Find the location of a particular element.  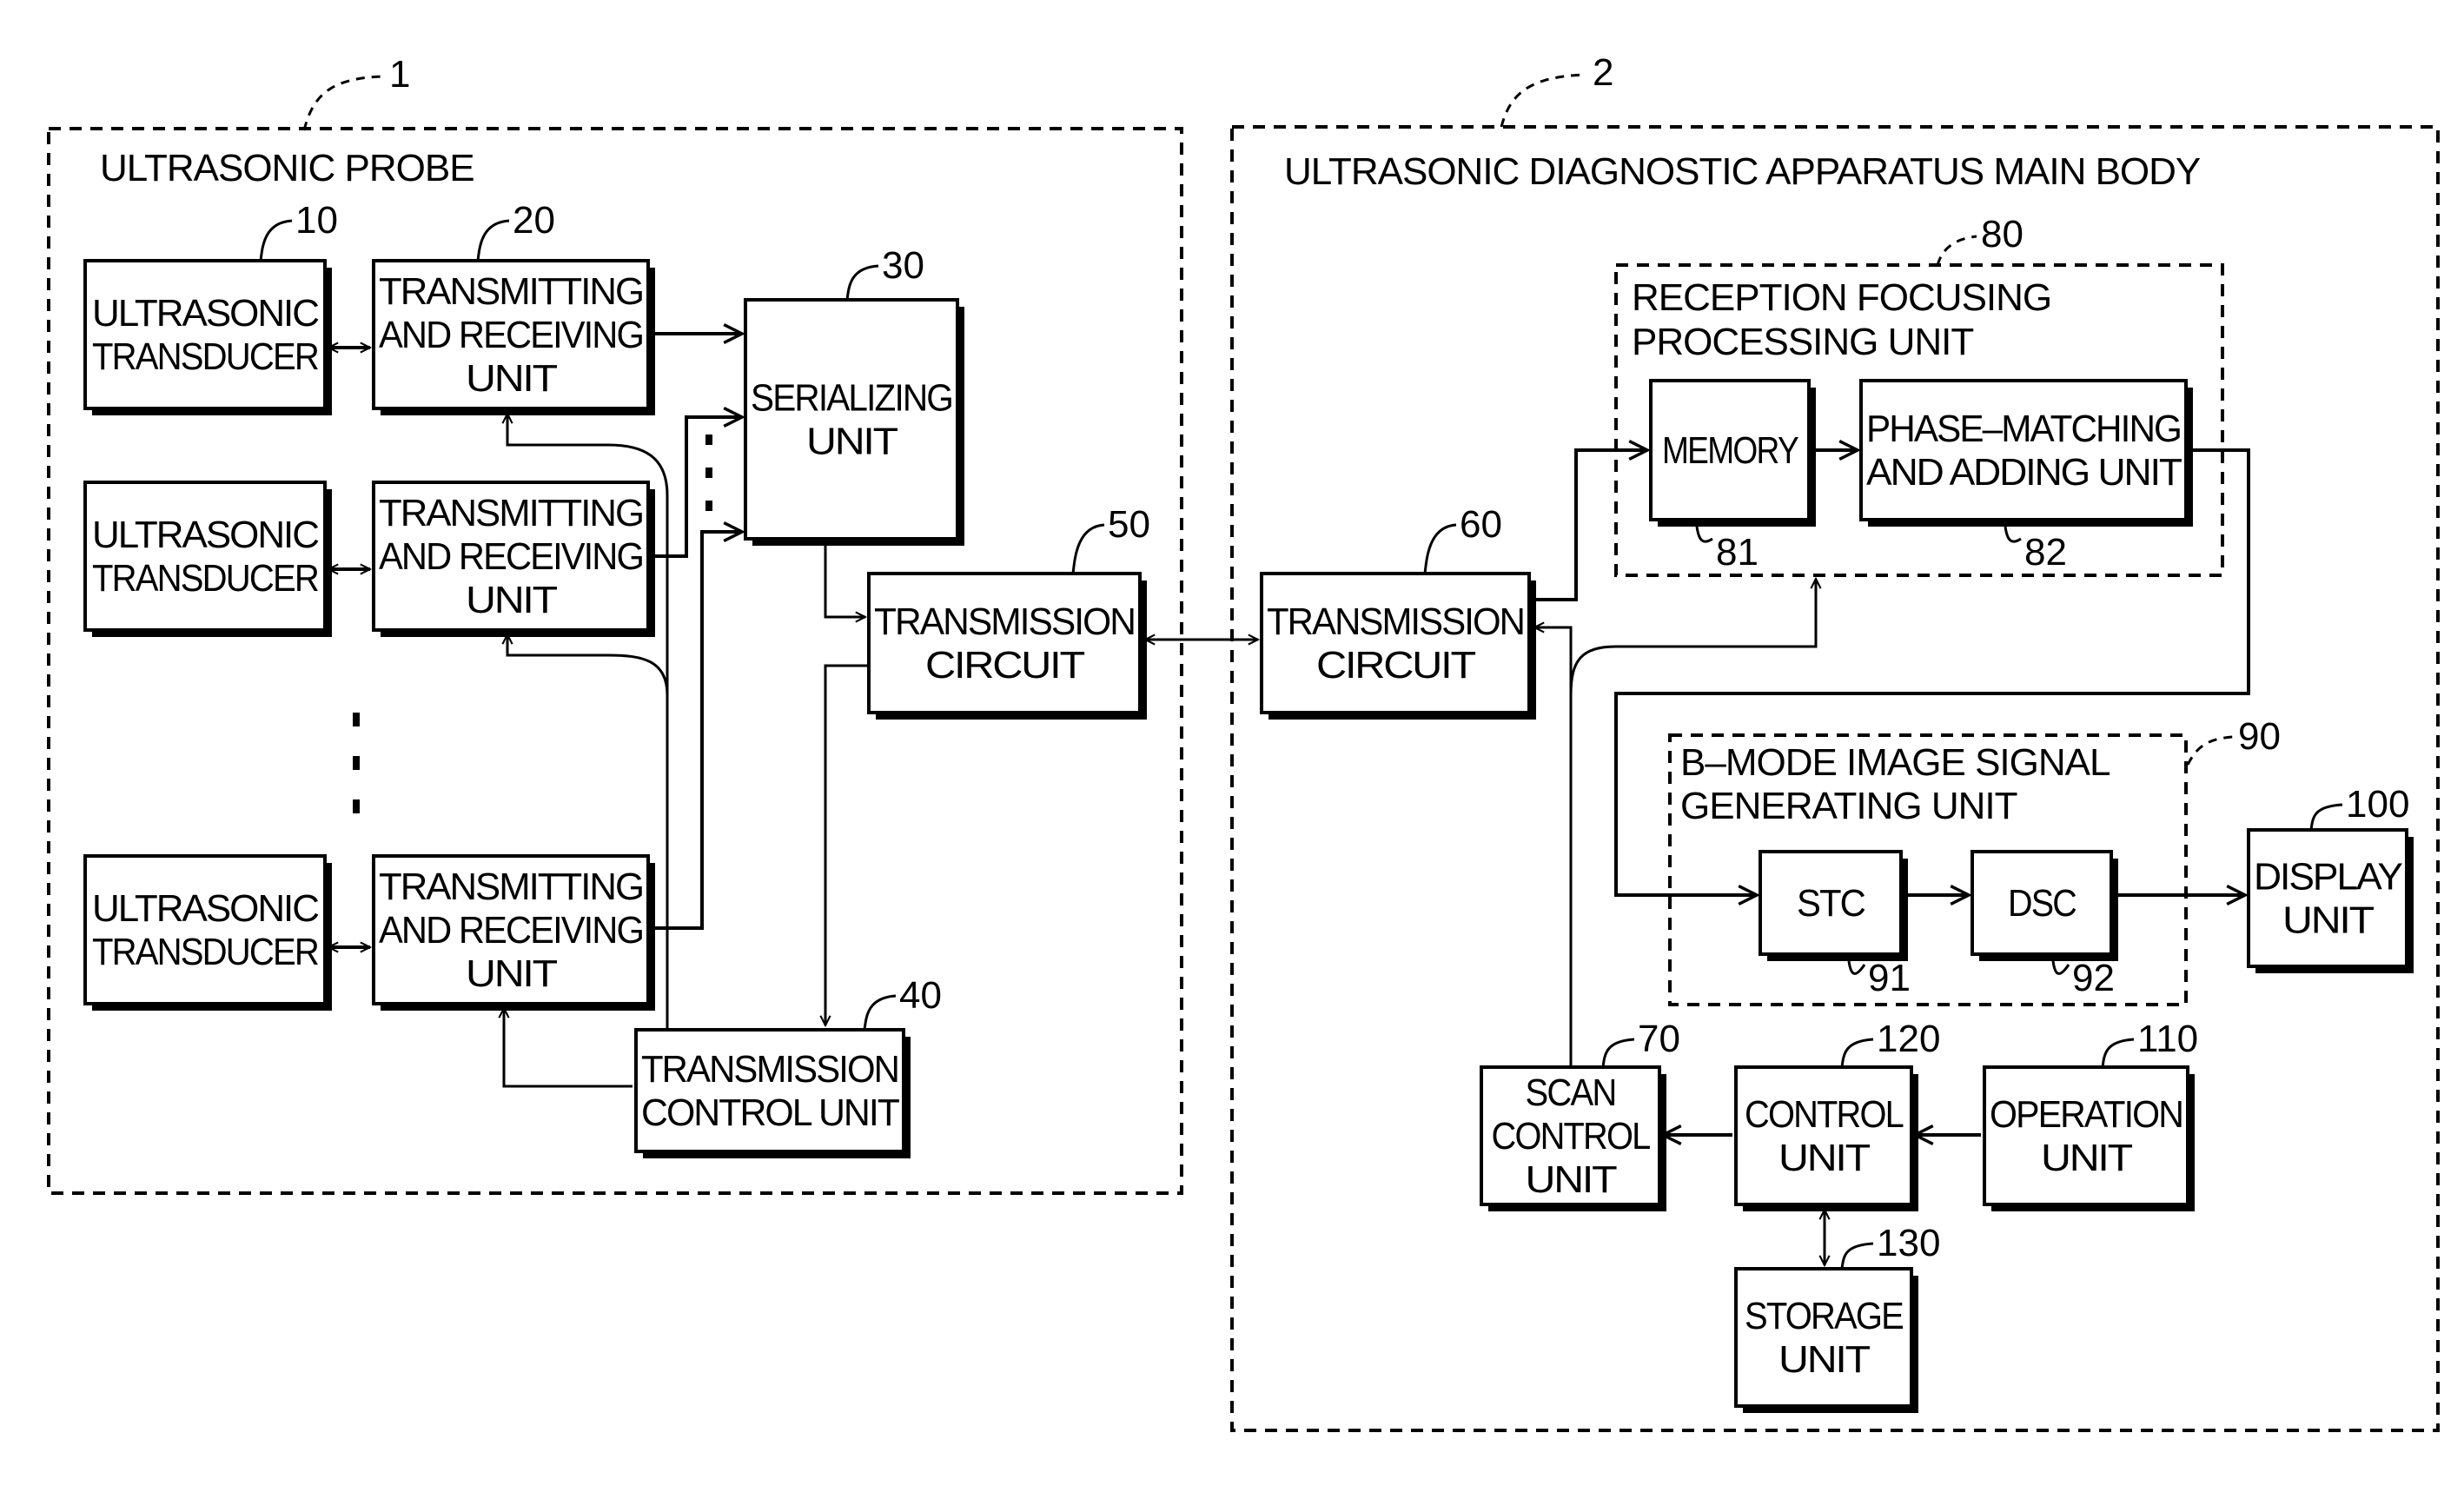

ref-number: 130 is located at coordinates (1908, 1243).